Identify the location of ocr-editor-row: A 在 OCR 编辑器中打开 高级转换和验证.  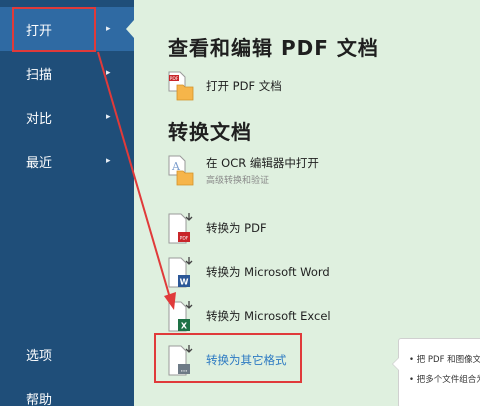
(243, 170).